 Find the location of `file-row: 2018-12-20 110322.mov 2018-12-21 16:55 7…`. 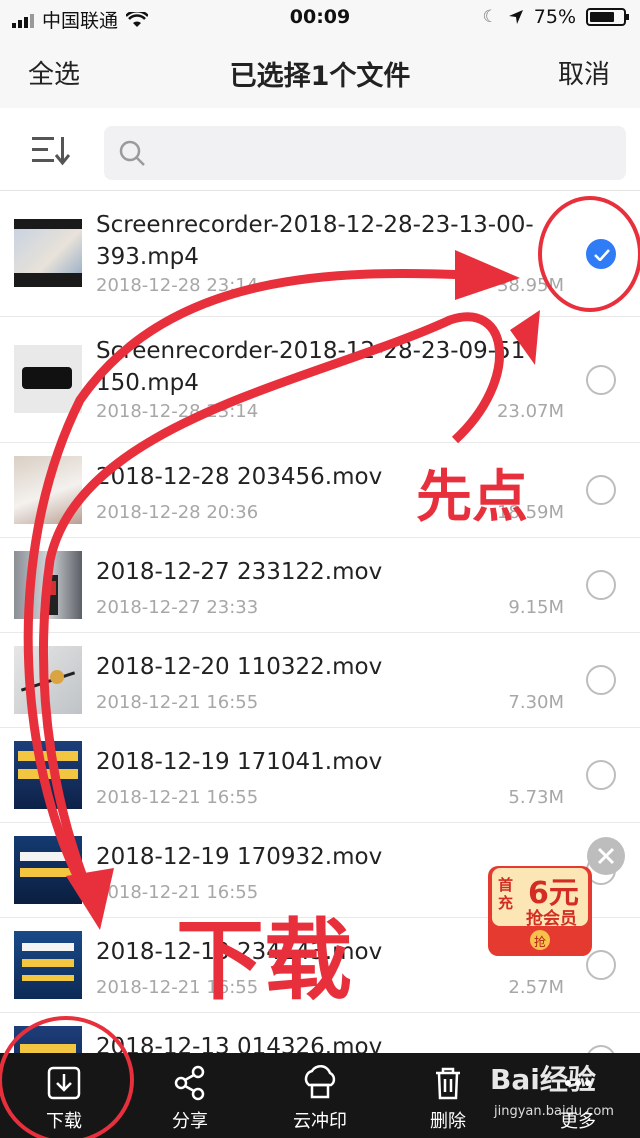

file-row: 2018-12-20 110322.mov 2018-12-21 16:55 7… is located at coordinates (320, 680).